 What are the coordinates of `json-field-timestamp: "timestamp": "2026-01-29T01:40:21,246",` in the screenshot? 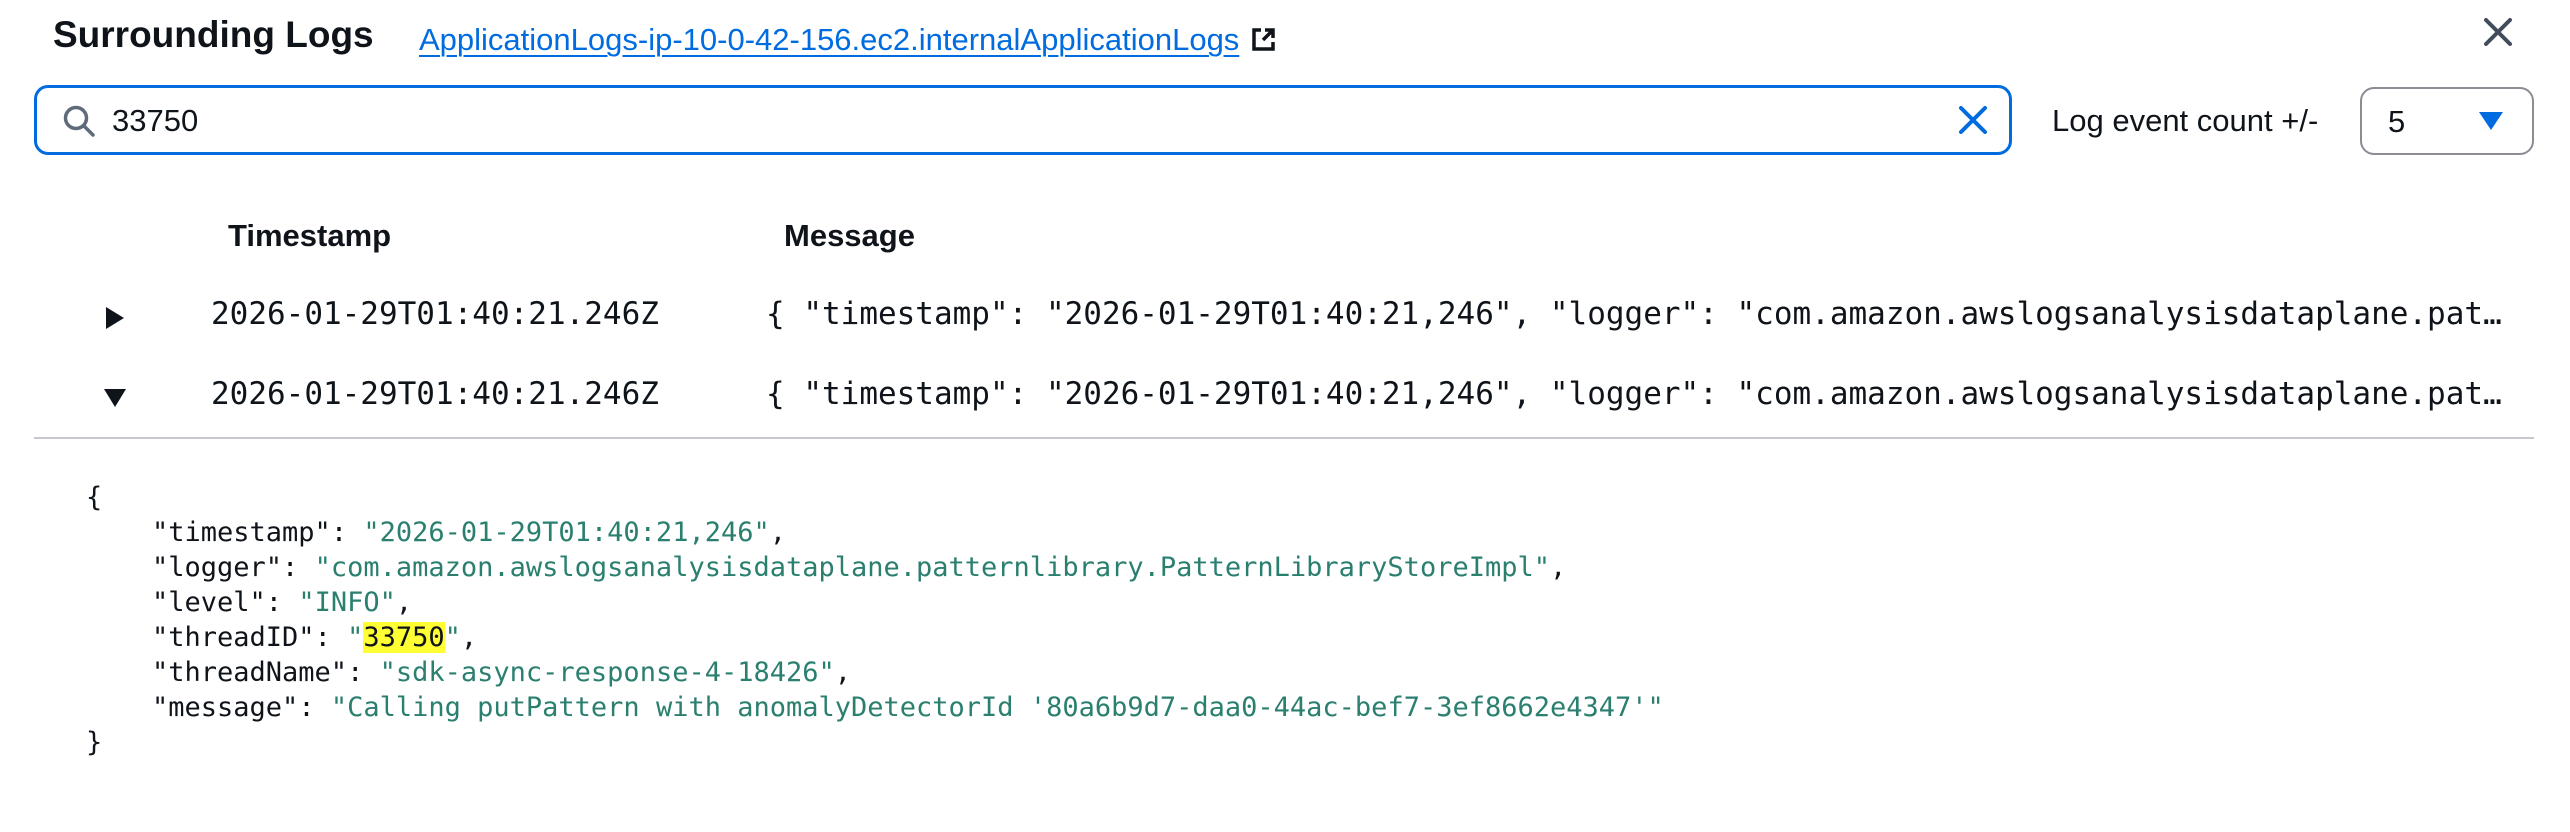 It's located at (469, 532).